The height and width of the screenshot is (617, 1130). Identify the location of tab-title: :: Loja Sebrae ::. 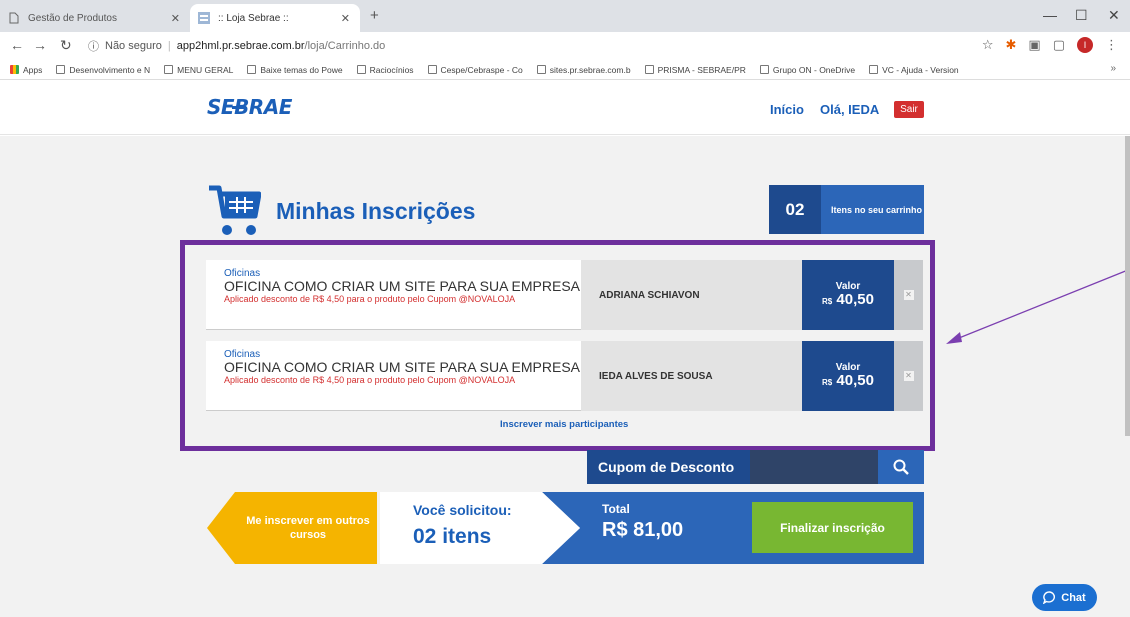
(253, 18).